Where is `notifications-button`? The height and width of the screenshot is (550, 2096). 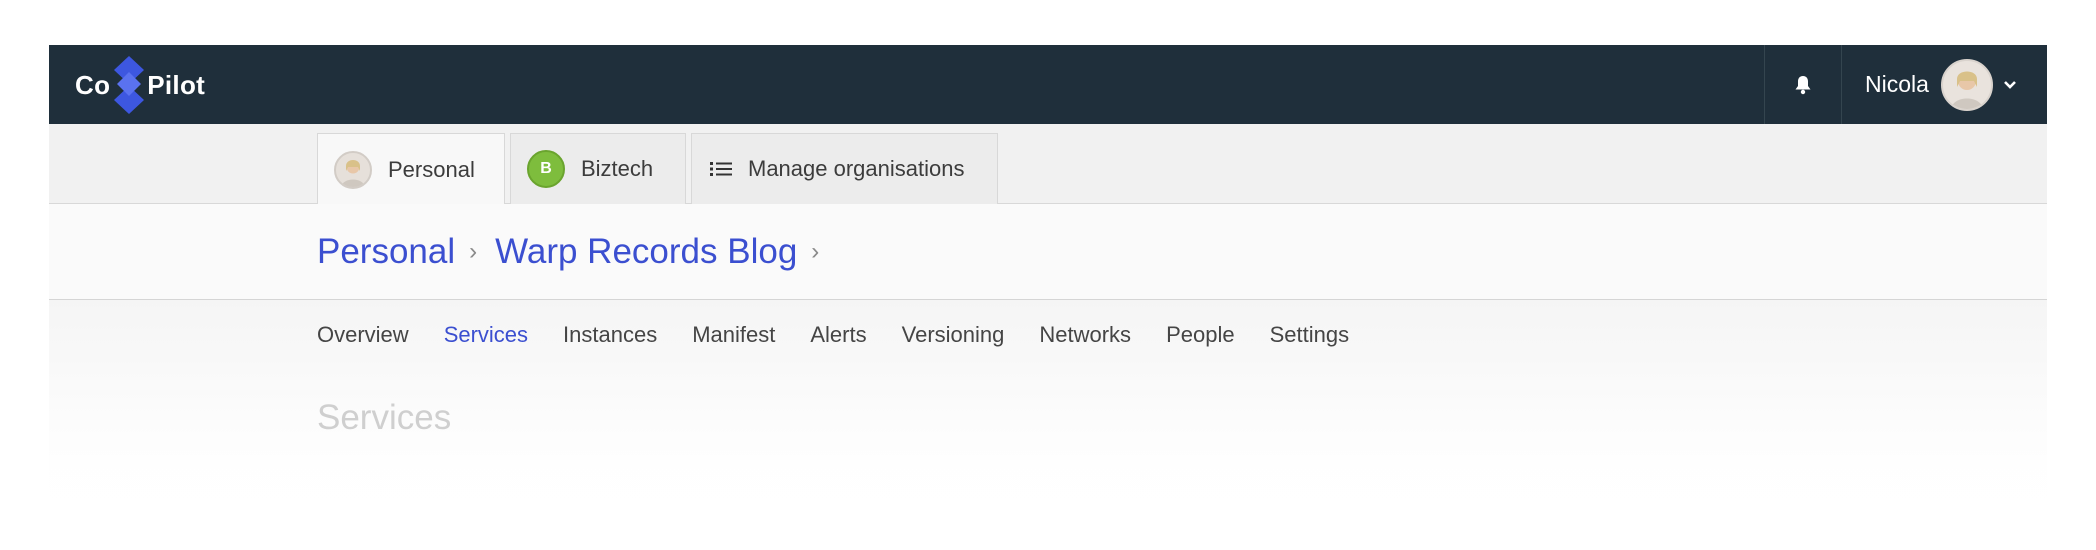 notifications-button is located at coordinates (1803, 84).